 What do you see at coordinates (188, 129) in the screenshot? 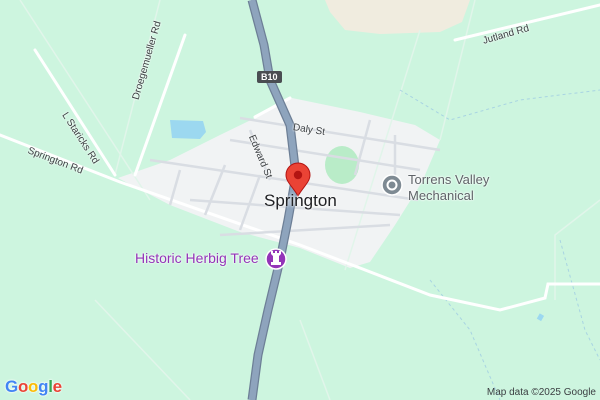
I see `lake` at bounding box center [188, 129].